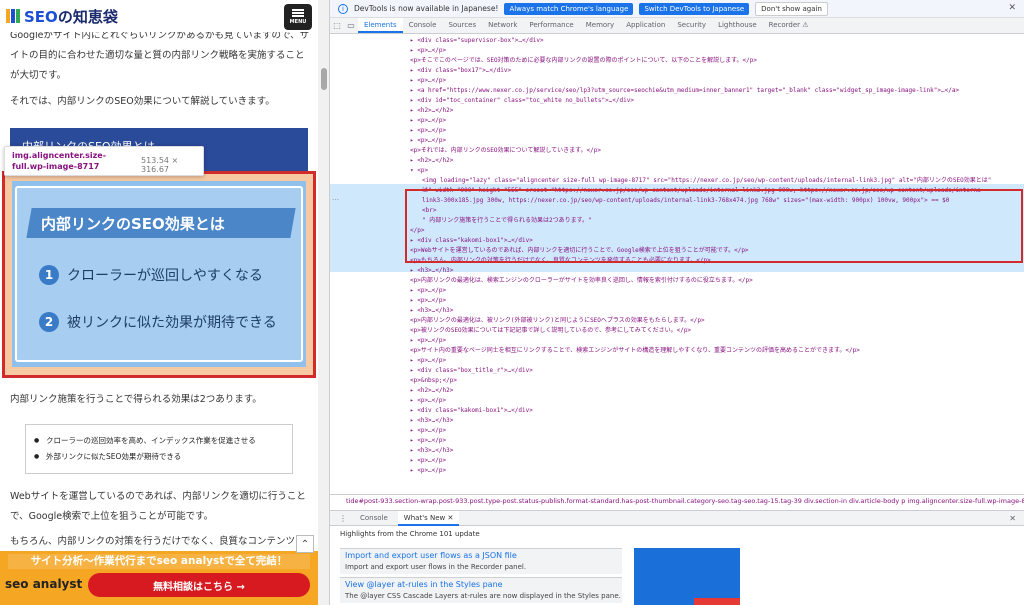  Describe the element at coordinates (677, 151) in the screenshot. I see `dom-node-line: <p>それでは、内部リンクのSEO効果について解説していきます。</p>` at that location.